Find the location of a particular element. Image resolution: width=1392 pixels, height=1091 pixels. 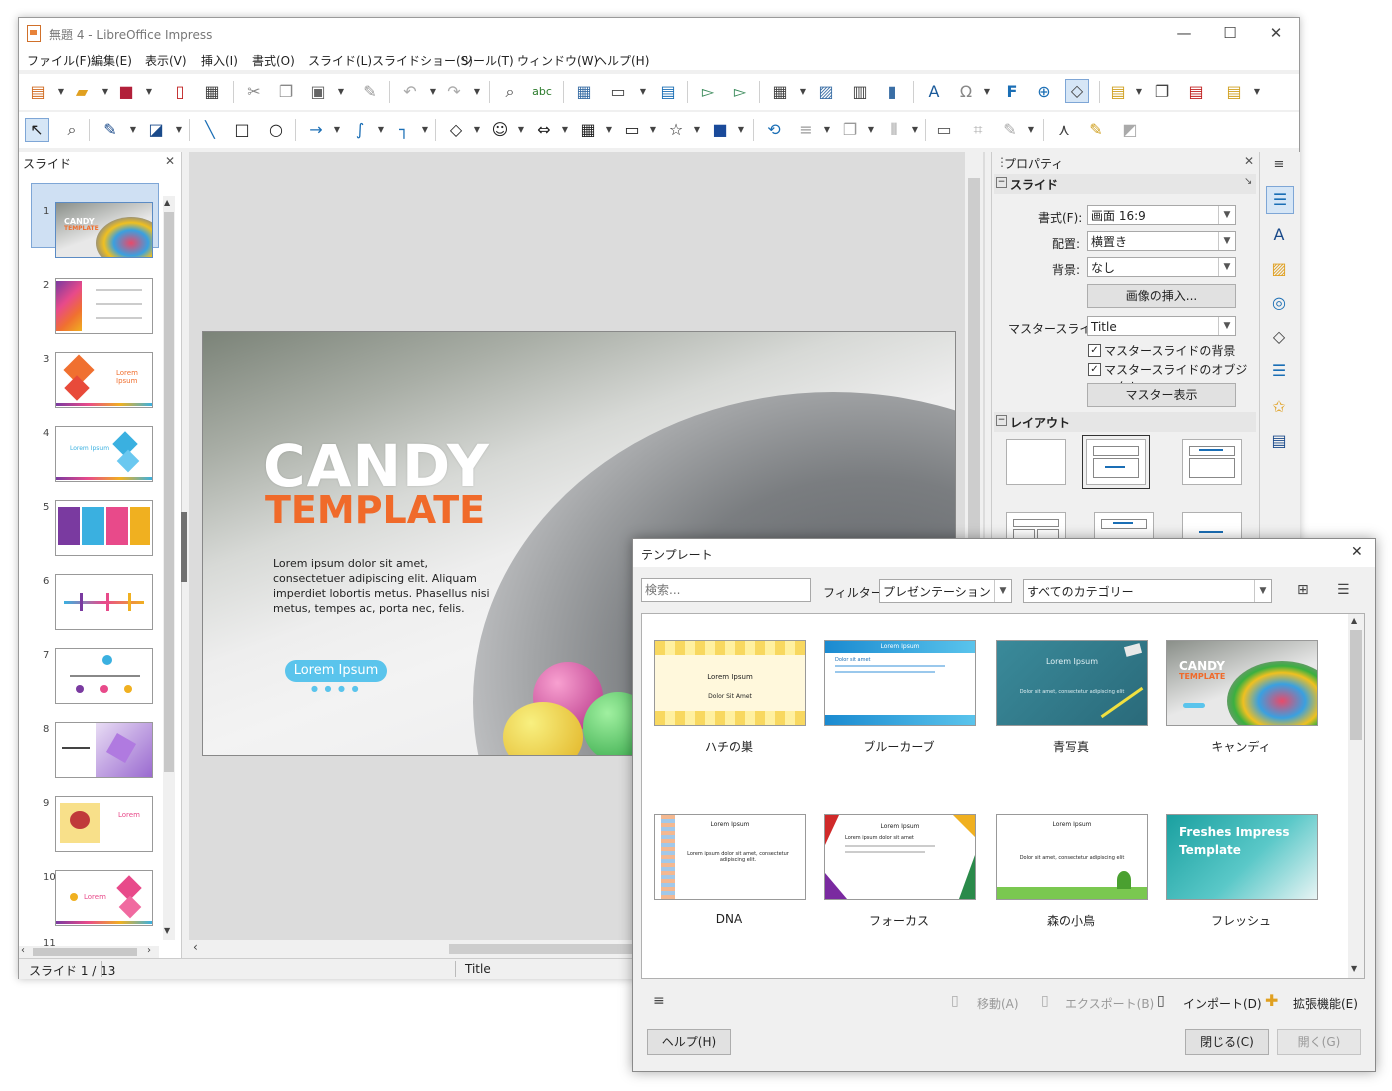

fill-color-icon: ◪ is located at coordinates (156, 130).